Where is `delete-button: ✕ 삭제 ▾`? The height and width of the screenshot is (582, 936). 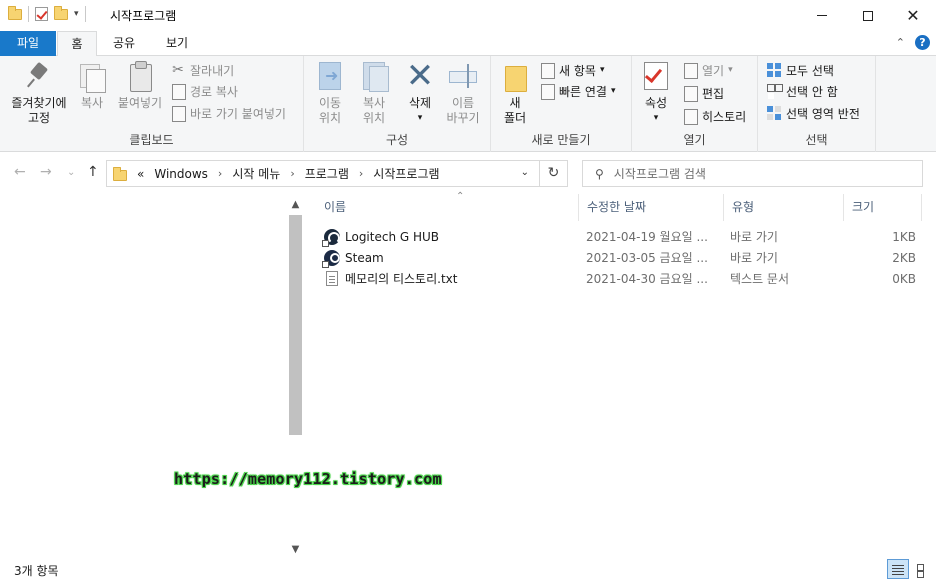 delete-button: ✕ 삭제 ▾ is located at coordinates (420, 92).